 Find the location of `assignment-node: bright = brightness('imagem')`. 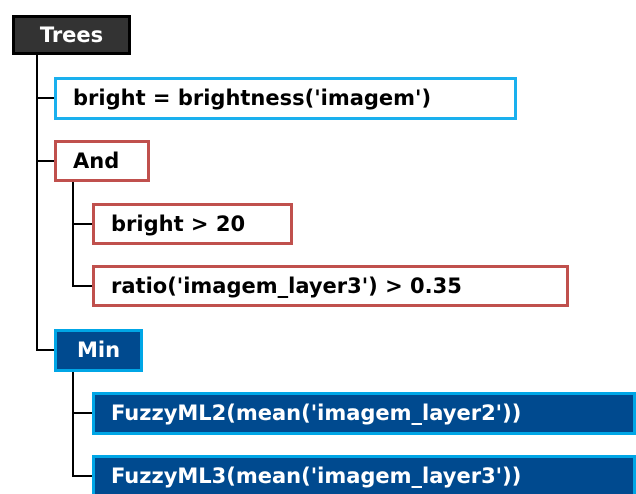

assignment-node: bright = brightness('imagem') is located at coordinates (285, 98).